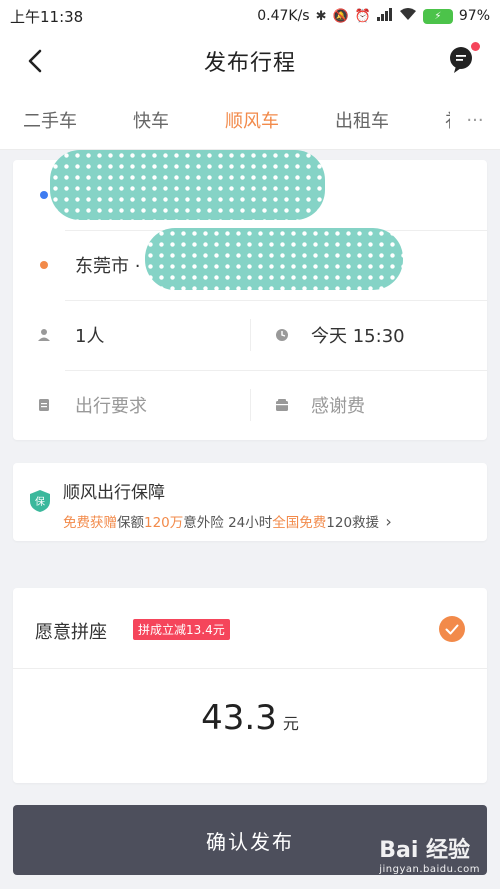  What do you see at coordinates (47, 16) in the screenshot?
I see `status-time: 上午11:38` at bounding box center [47, 16].